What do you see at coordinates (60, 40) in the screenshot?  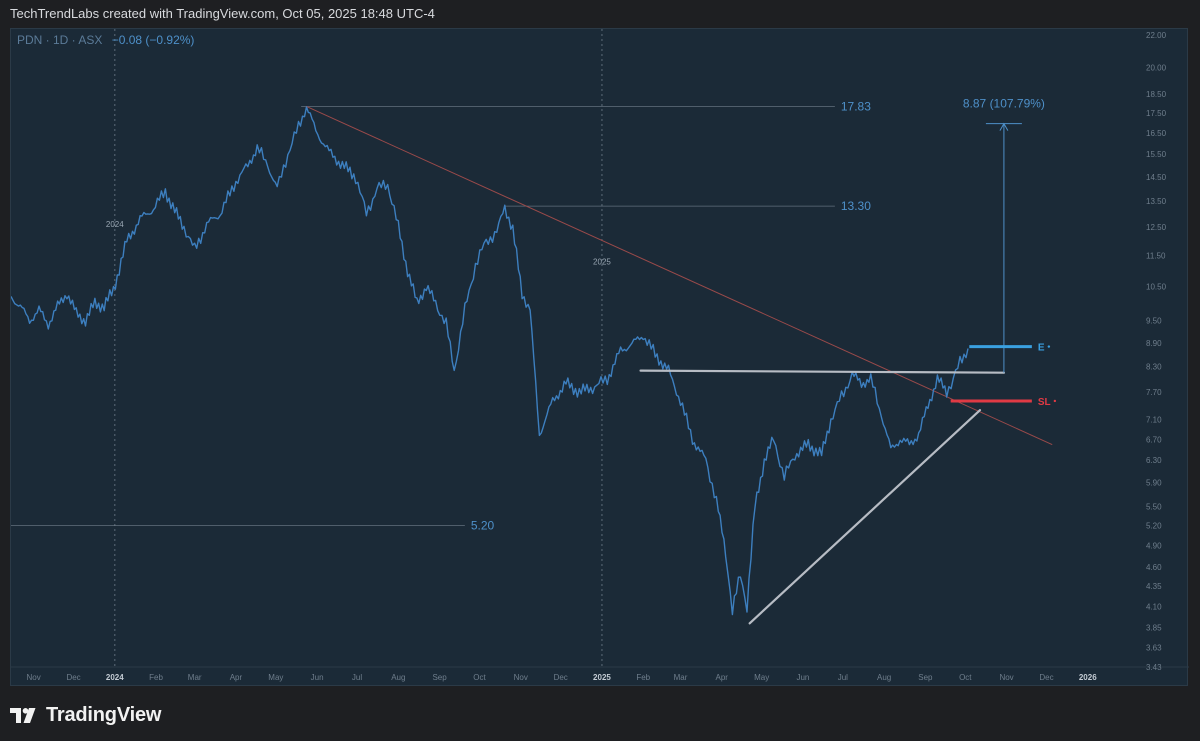 I see `symbol-label: PDN · 1D · ASX` at bounding box center [60, 40].